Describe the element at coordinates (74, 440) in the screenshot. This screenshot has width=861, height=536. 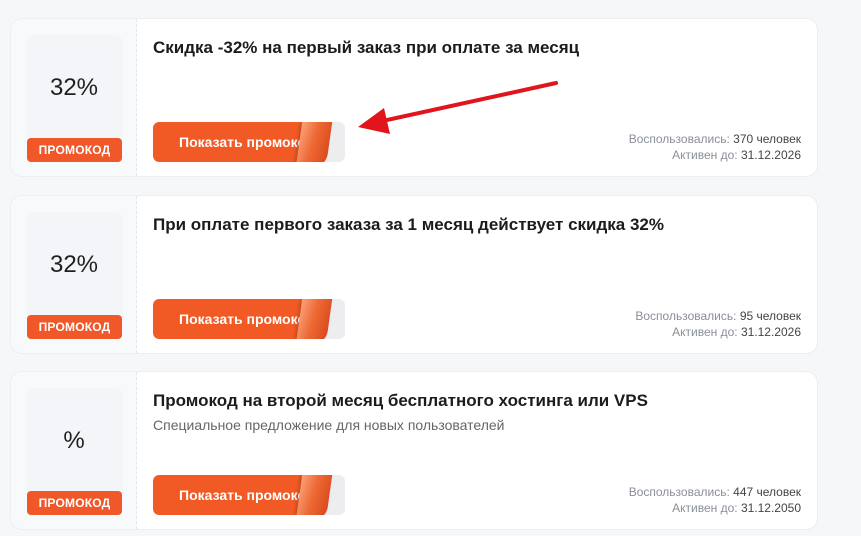
I see `discount-value: %` at that location.